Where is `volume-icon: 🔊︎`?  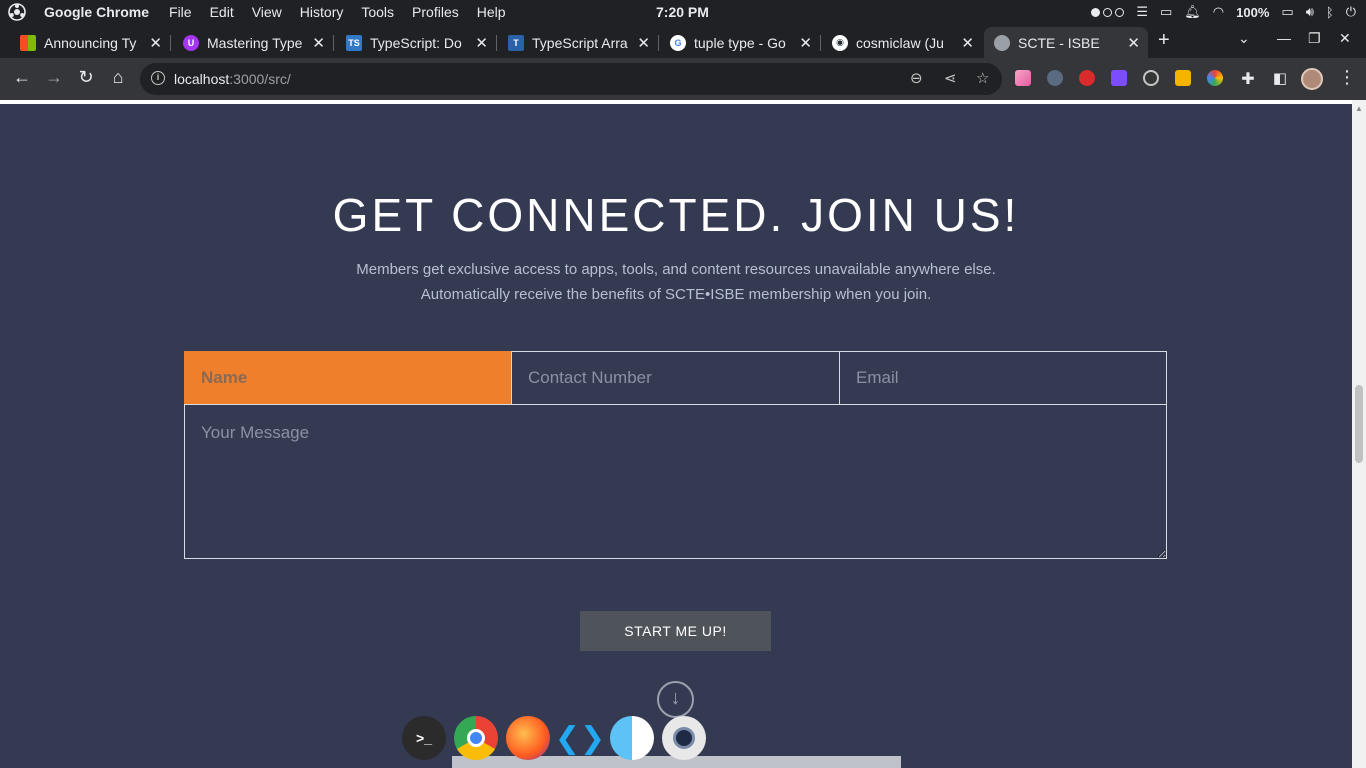
volume-icon: 🔊︎ is located at coordinates (1310, 12).